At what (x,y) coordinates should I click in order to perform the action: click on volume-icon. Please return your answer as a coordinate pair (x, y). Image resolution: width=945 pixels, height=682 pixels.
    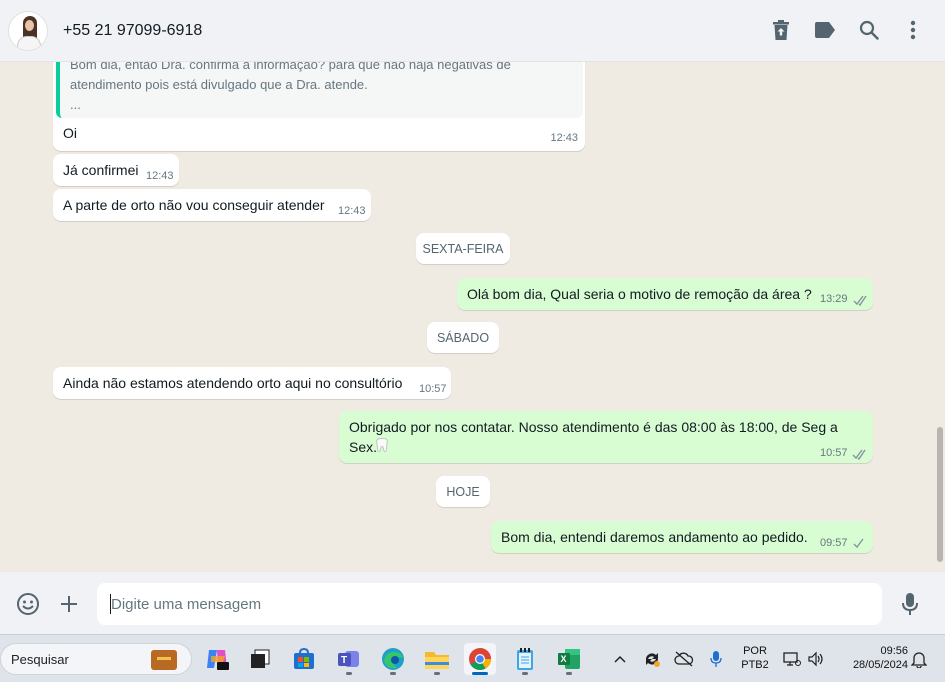
    Looking at the image, I should click on (816, 659).